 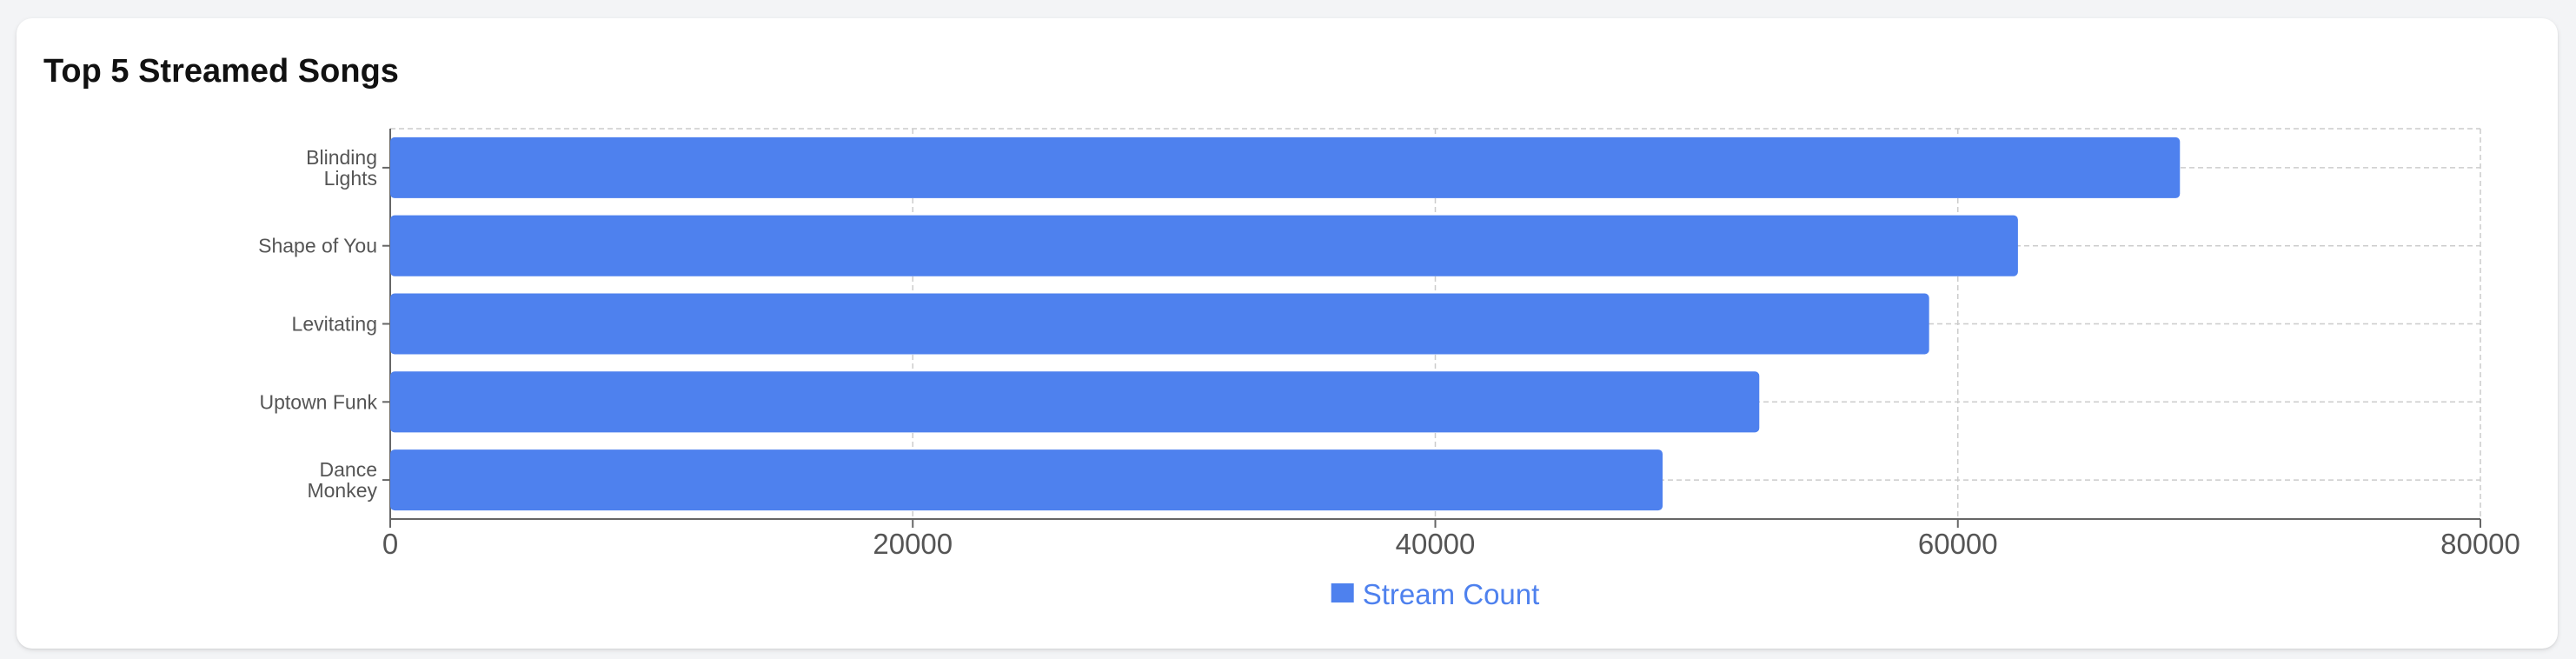 What do you see at coordinates (350, 178) in the screenshot?
I see `y-tick-label: Lights` at bounding box center [350, 178].